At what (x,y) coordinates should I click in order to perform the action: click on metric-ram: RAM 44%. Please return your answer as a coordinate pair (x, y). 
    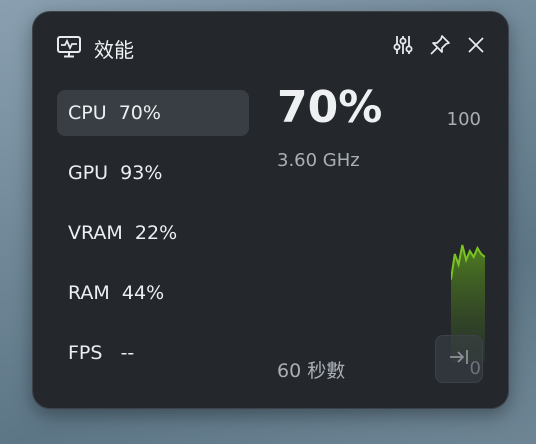
    Looking at the image, I should click on (153, 293).